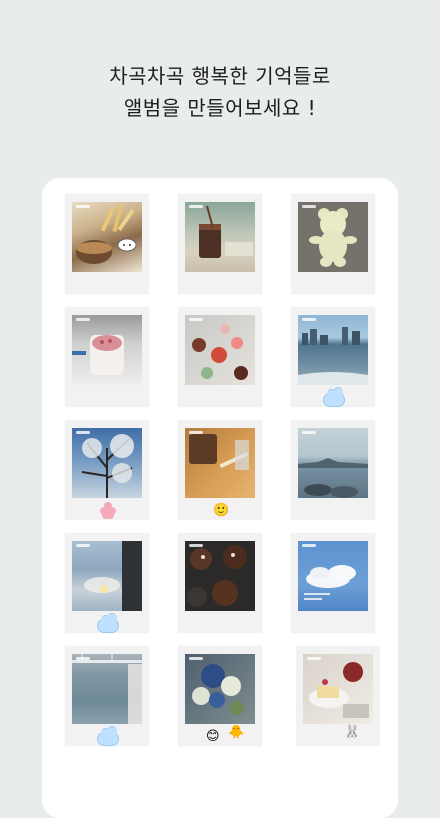  What do you see at coordinates (352, 732) in the screenshot?
I see `bunny-sticker: 🐰` at bounding box center [352, 732].